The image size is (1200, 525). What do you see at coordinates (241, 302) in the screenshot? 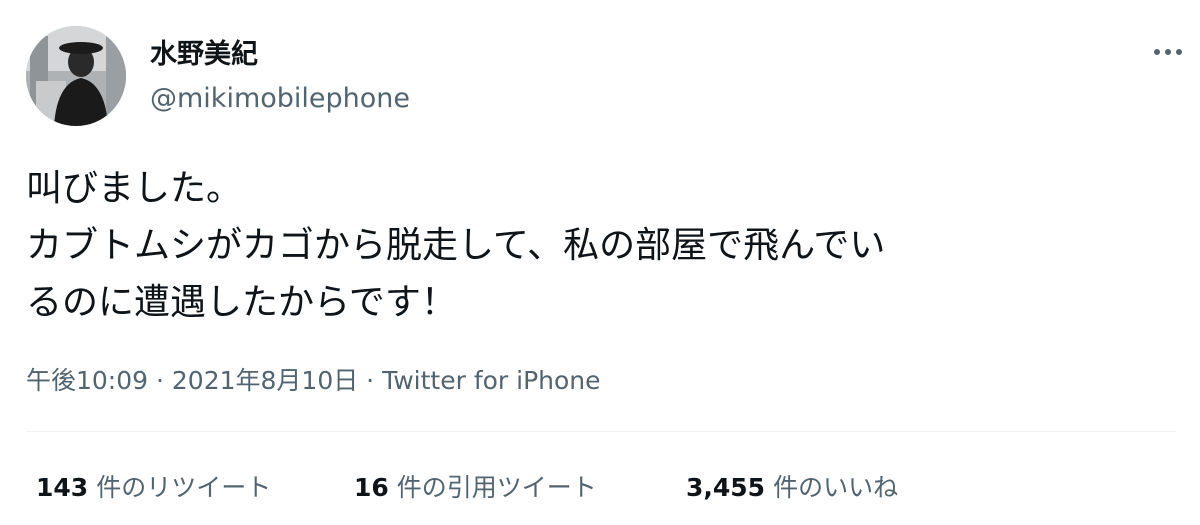
I see `tweet-text-line: るのに遭遇したからです！` at bounding box center [241, 302].